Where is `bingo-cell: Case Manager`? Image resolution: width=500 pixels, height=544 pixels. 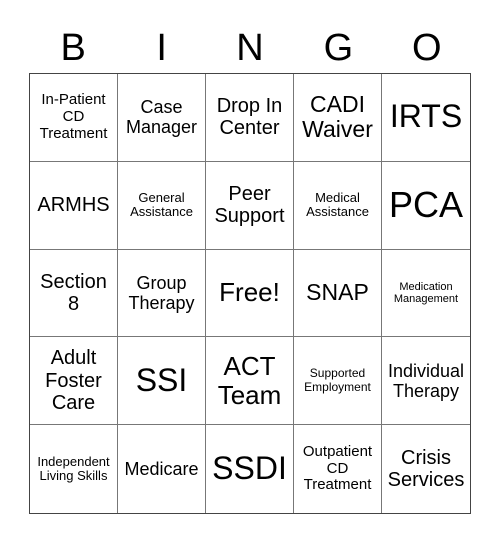
bingo-cell: Case Manager is located at coordinates (162, 118).